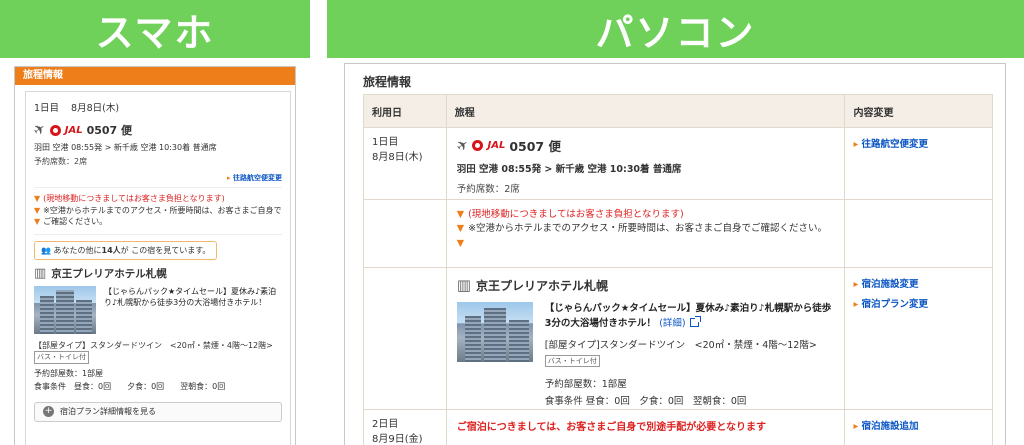 This screenshot has height=445, width=1024. What do you see at coordinates (387, 82) in the screenshot?
I see `pc-section-title: 旅程情報` at bounding box center [387, 82].